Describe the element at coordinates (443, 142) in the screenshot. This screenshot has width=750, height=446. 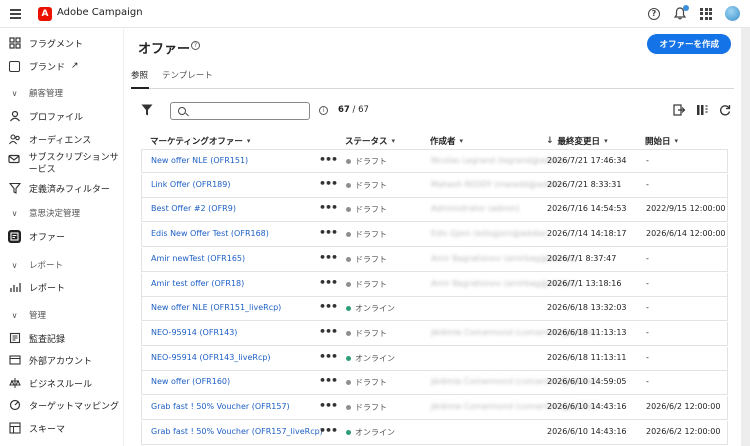
I see `column-label: 作成者` at that location.